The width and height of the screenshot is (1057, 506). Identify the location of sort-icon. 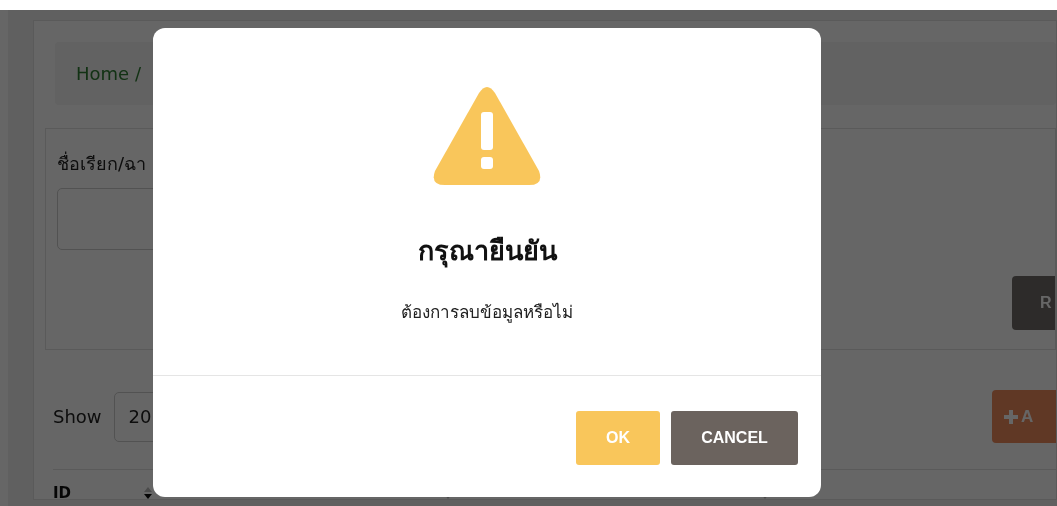
(148, 493).